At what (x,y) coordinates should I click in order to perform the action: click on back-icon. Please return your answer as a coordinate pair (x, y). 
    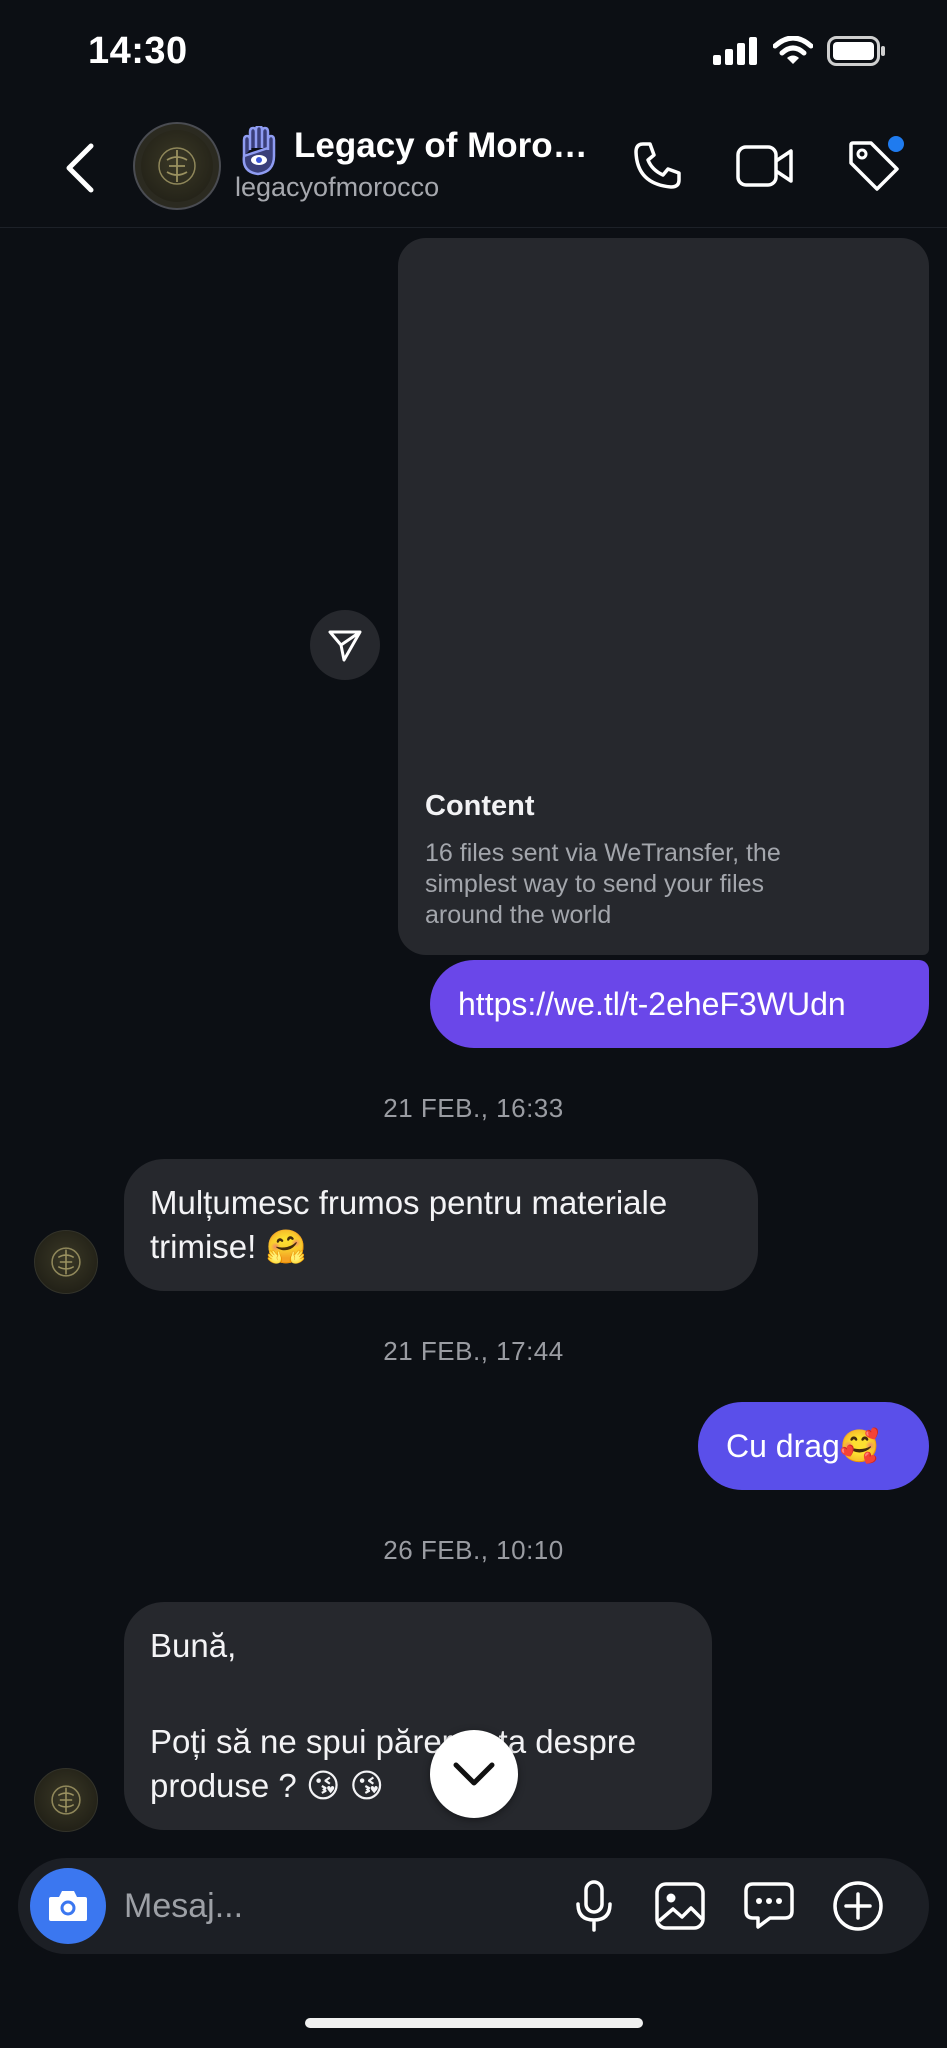
    Looking at the image, I should click on (80, 168).